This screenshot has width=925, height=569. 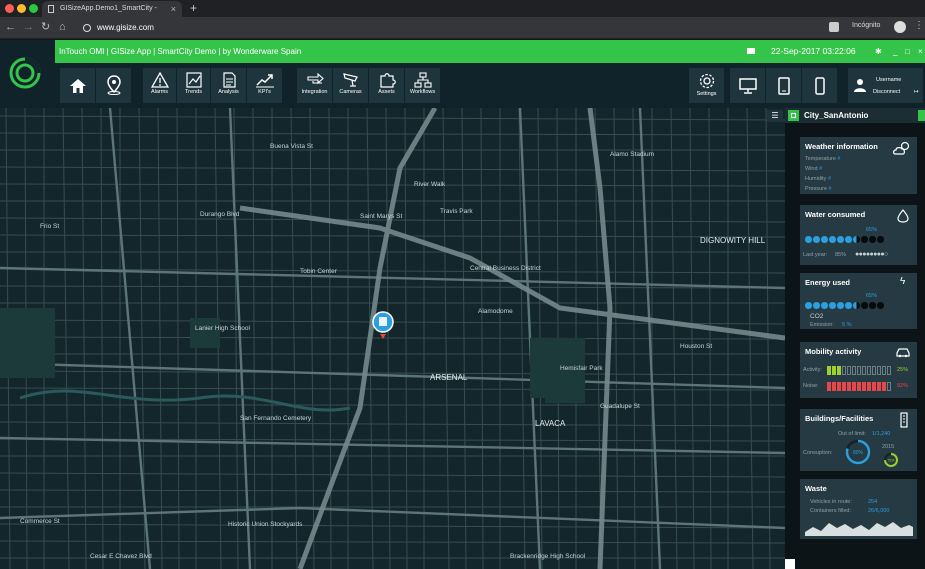 I want to click on consumption-gauge-value: 80%, so click(x=858, y=453).